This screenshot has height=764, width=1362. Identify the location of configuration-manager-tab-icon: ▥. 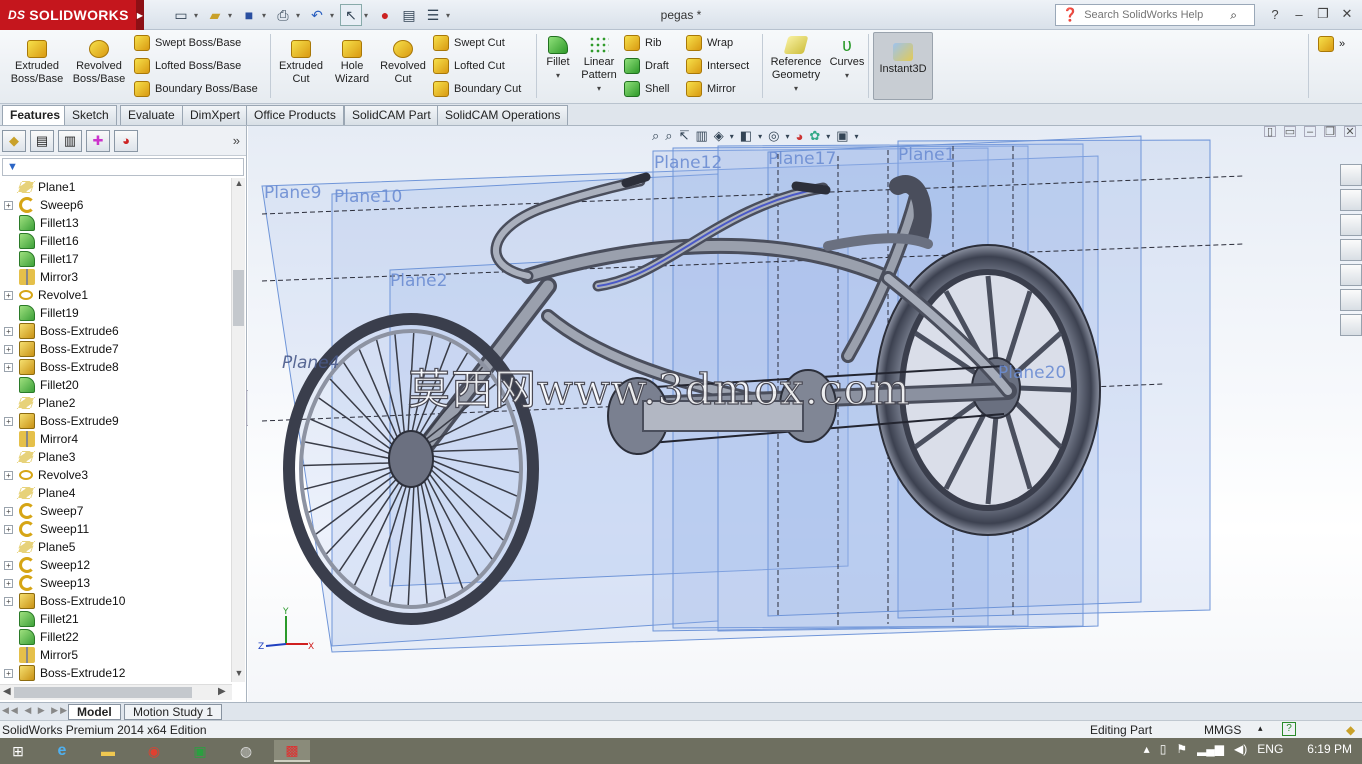
(70, 140).